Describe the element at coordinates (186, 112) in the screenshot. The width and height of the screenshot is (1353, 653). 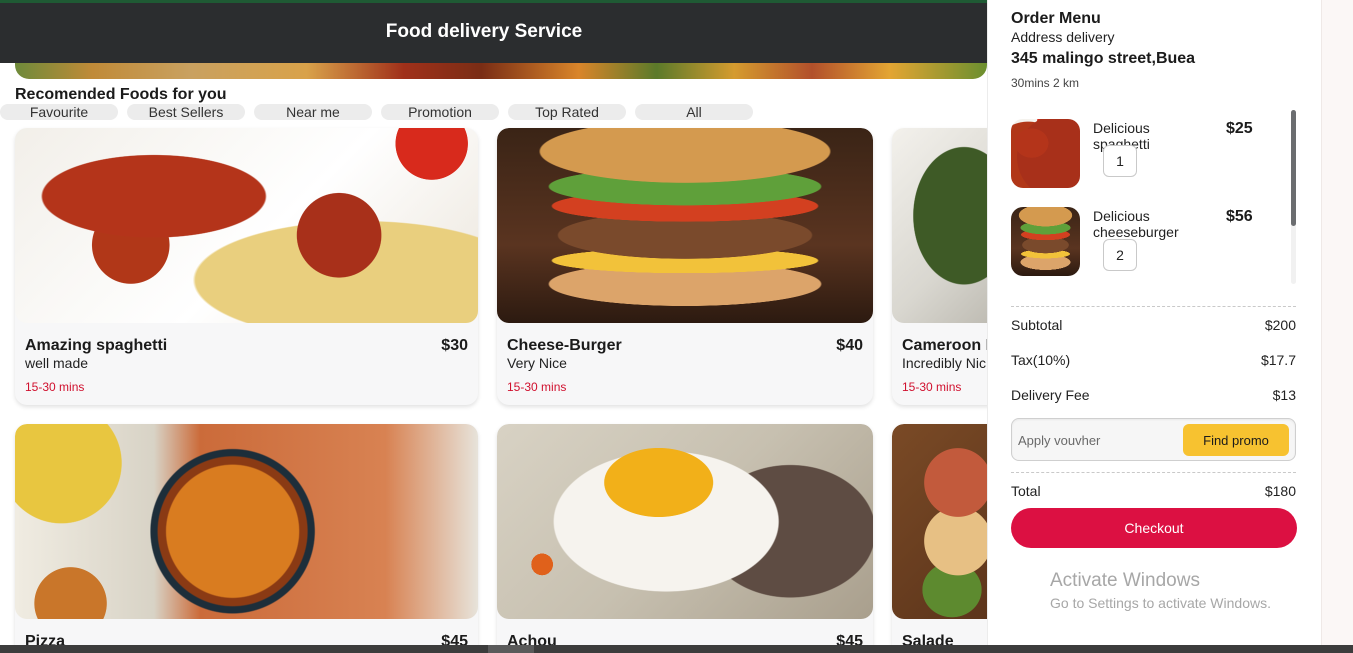
I see `chip-best-sellers: Best Sellers` at that location.